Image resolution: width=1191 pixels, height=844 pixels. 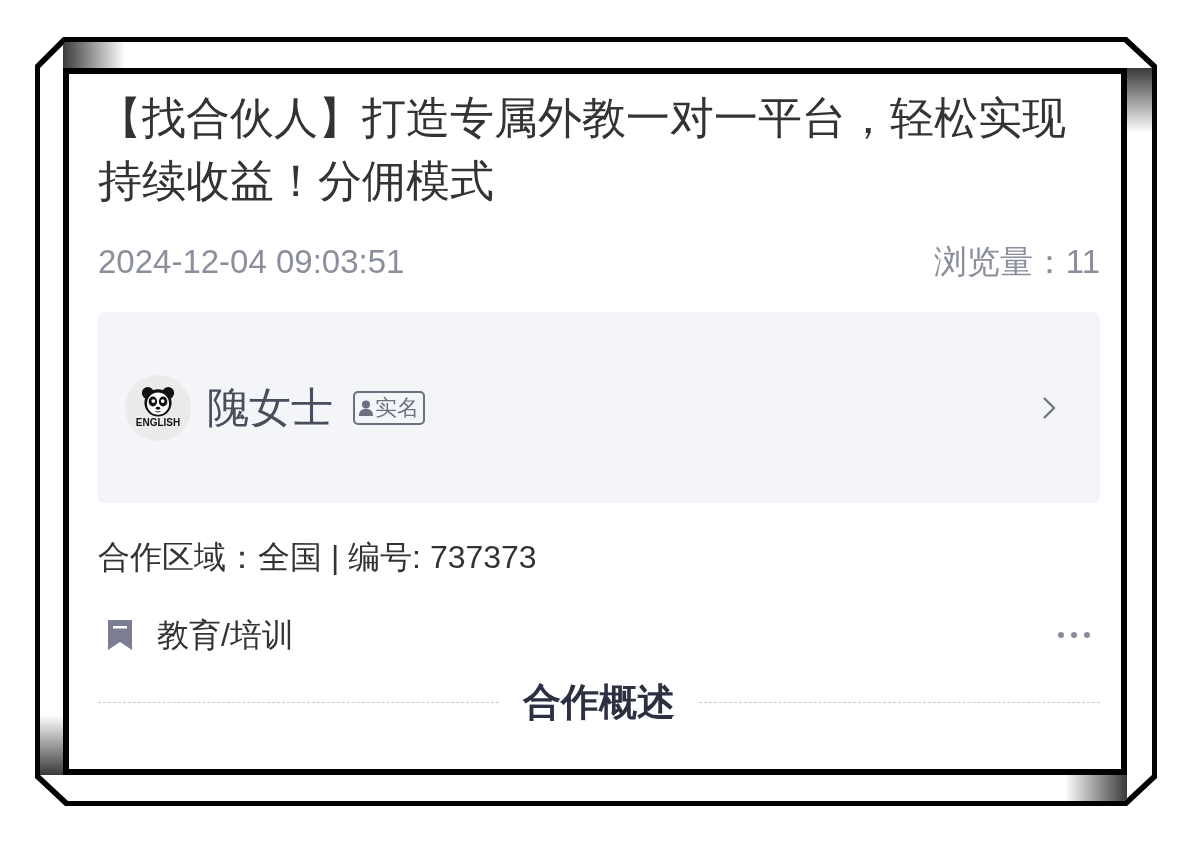 What do you see at coordinates (251, 262) in the screenshot?
I see `post-datetime: 2024-12-04 09:03:51` at bounding box center [251, 262].